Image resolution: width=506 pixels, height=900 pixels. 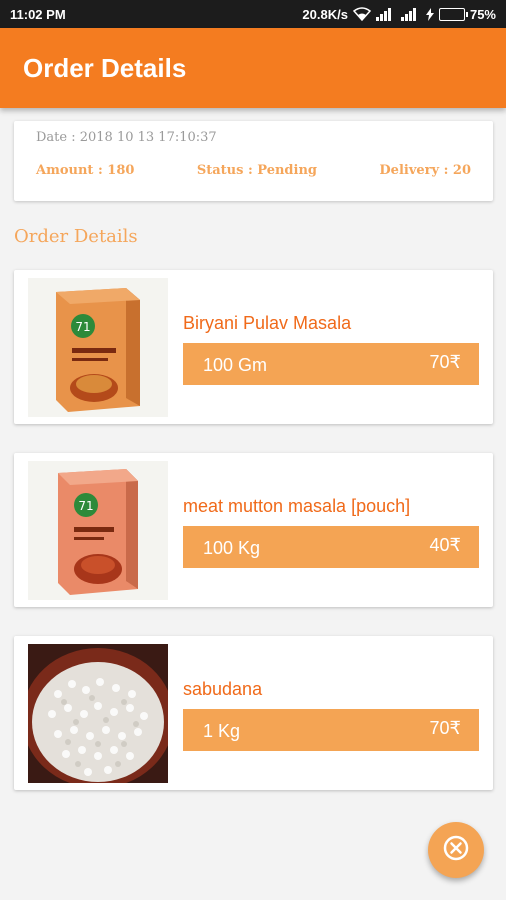 What do you see at coordinates (453, 14) in the screenshot?
I see `battery-icon` at bounding box center [453, 14].